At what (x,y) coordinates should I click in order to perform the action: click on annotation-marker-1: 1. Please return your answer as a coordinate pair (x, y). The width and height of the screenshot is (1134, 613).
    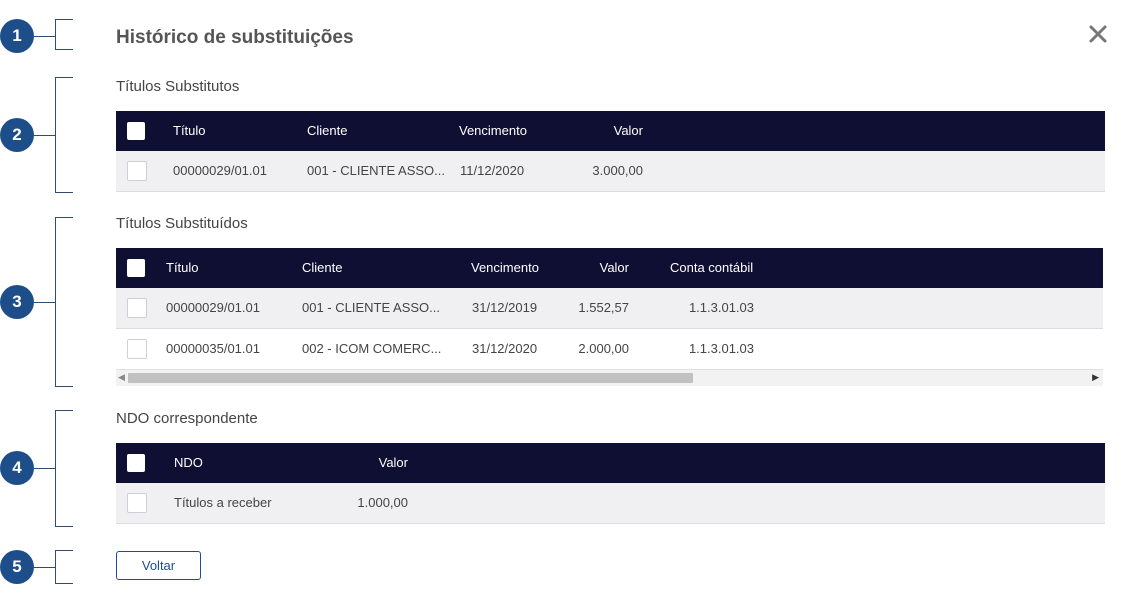
    Looking at the image, I should click on (17, 36).